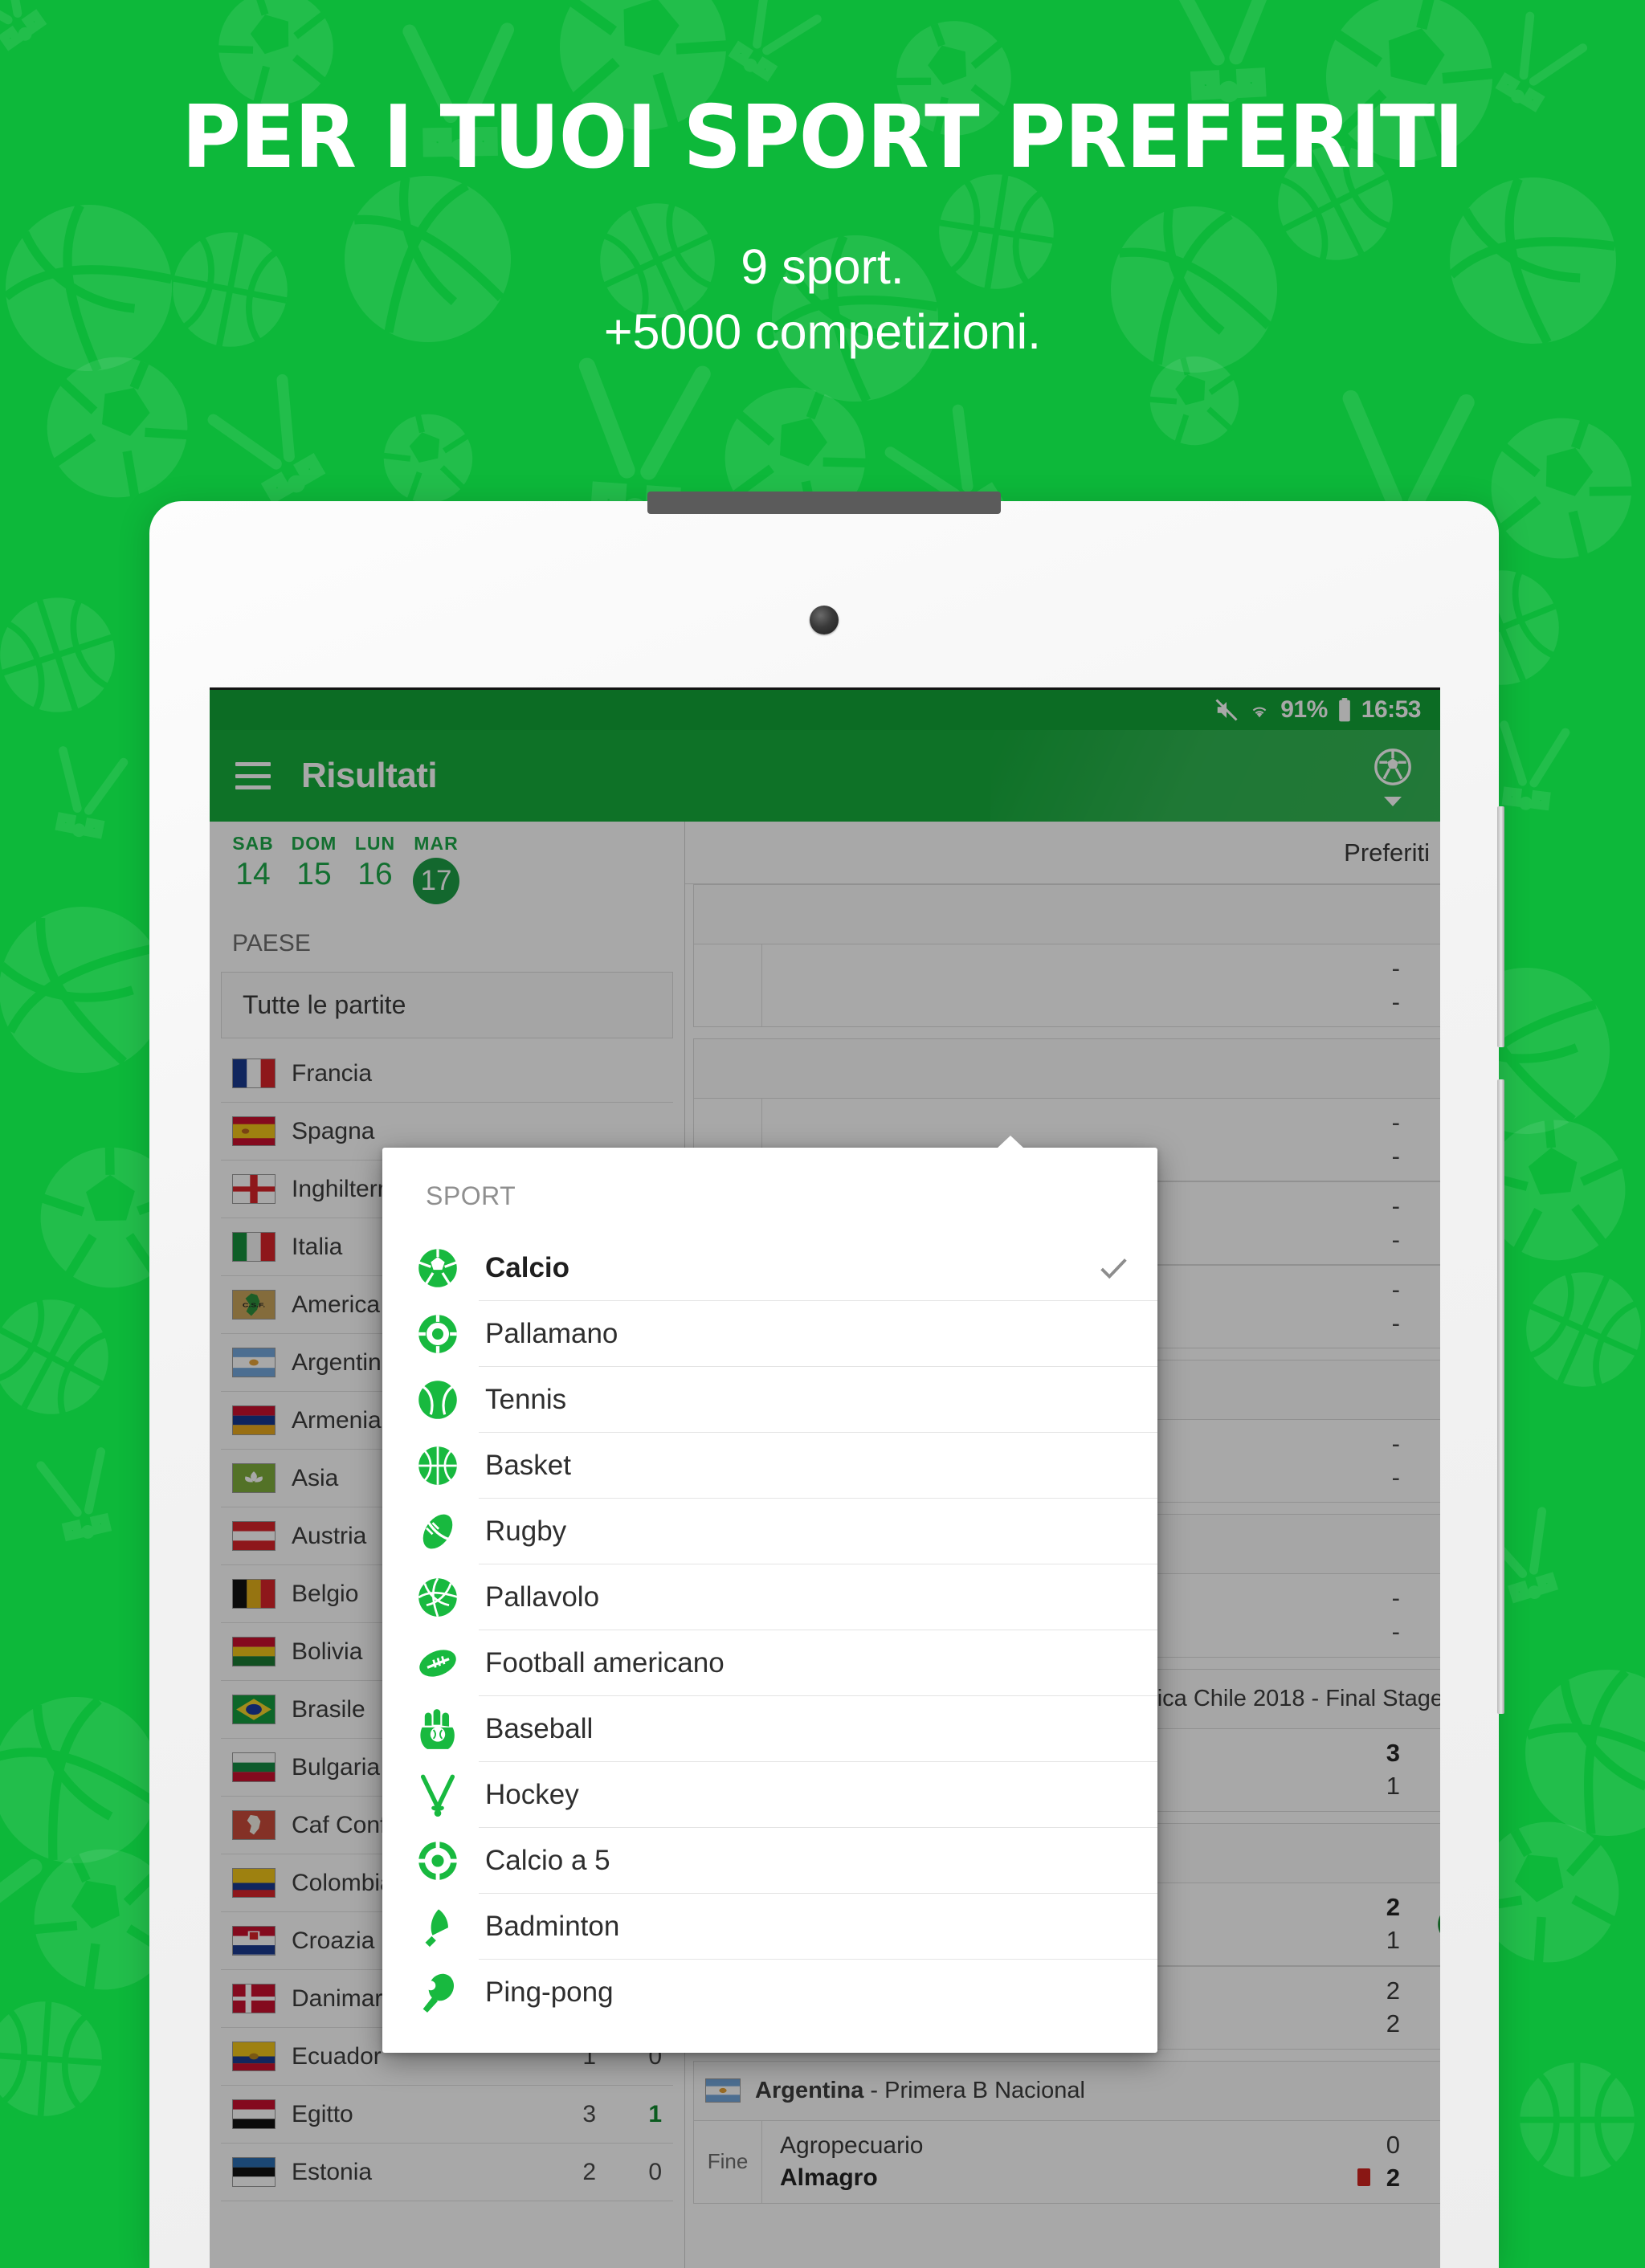  I want to click on sport-option-basket: Basket, so click(770, 1466).